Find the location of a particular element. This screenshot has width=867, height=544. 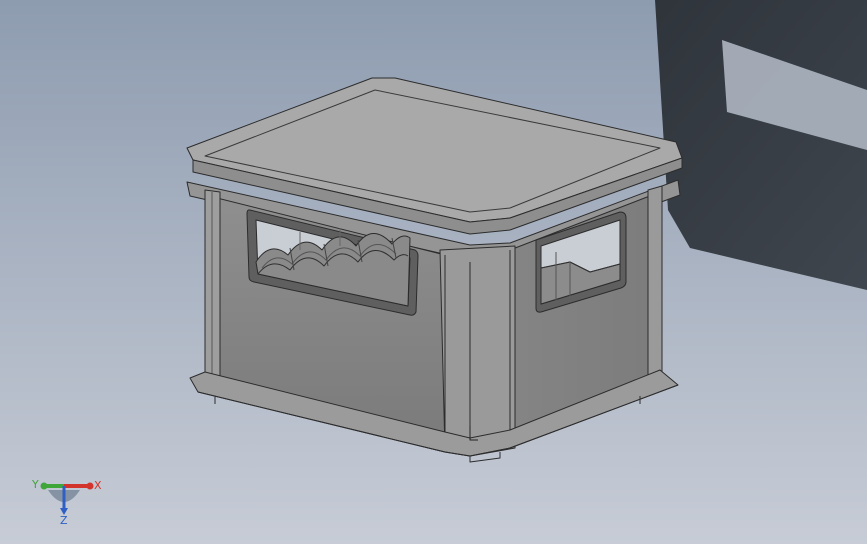

y-axis-label: Y is located at coordinates (35, 484).